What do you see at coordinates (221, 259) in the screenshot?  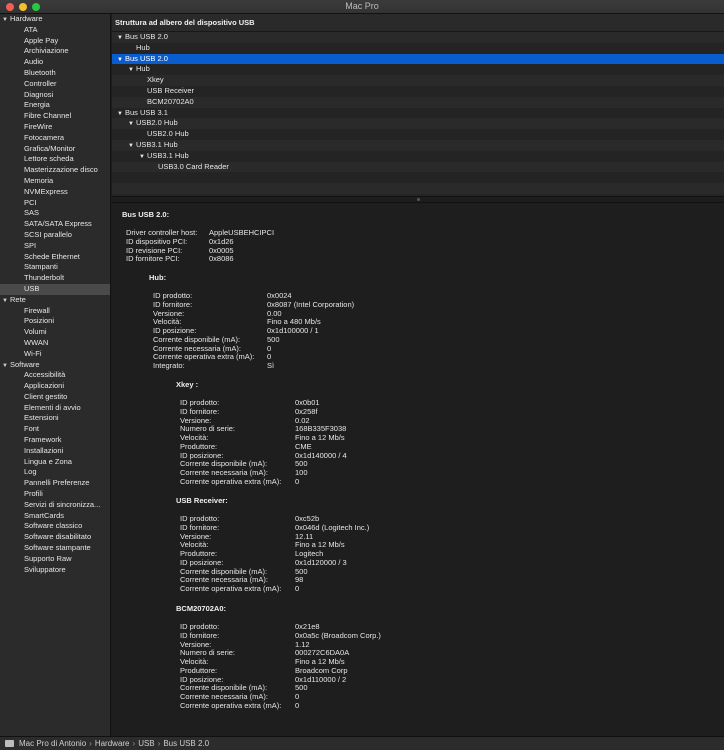 I see `property-value: 0x8086` at bounding box center [221, 259].